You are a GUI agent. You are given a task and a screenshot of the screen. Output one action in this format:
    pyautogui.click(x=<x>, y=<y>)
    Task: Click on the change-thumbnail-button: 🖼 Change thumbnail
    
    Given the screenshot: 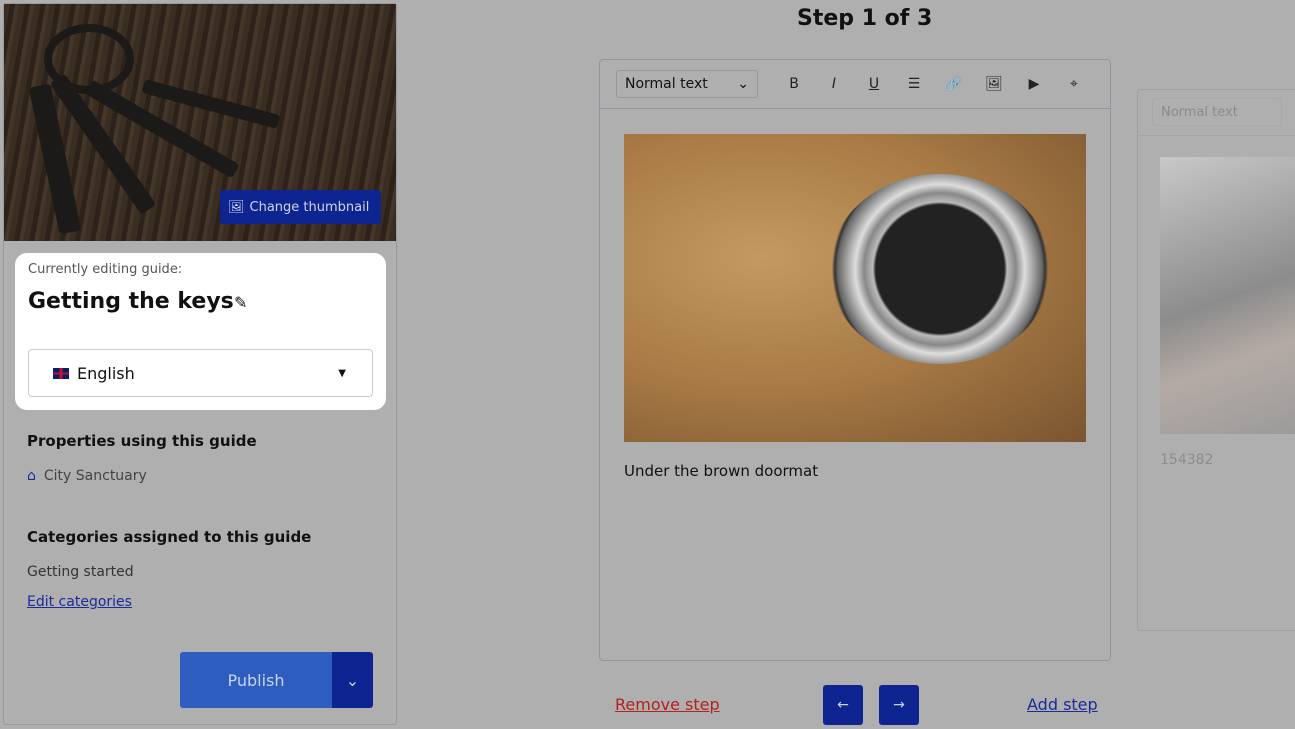 What is the action you would take?
    pyautogui.click(x=300, y=207)
    